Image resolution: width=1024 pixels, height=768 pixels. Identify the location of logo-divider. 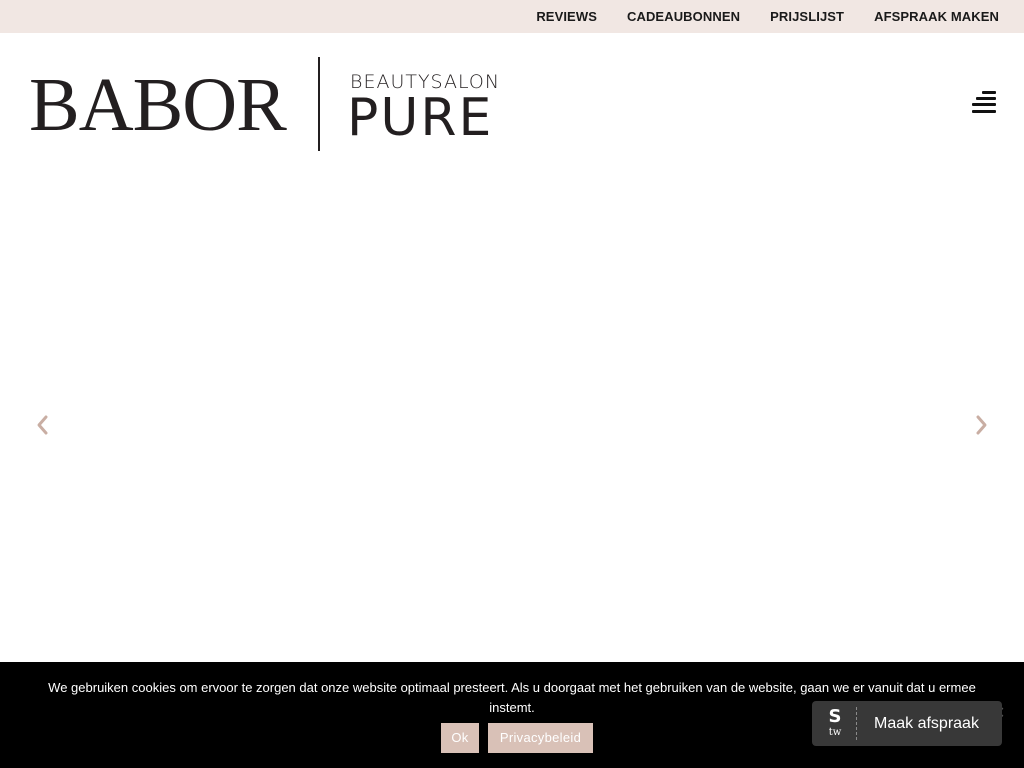
(319, 104).